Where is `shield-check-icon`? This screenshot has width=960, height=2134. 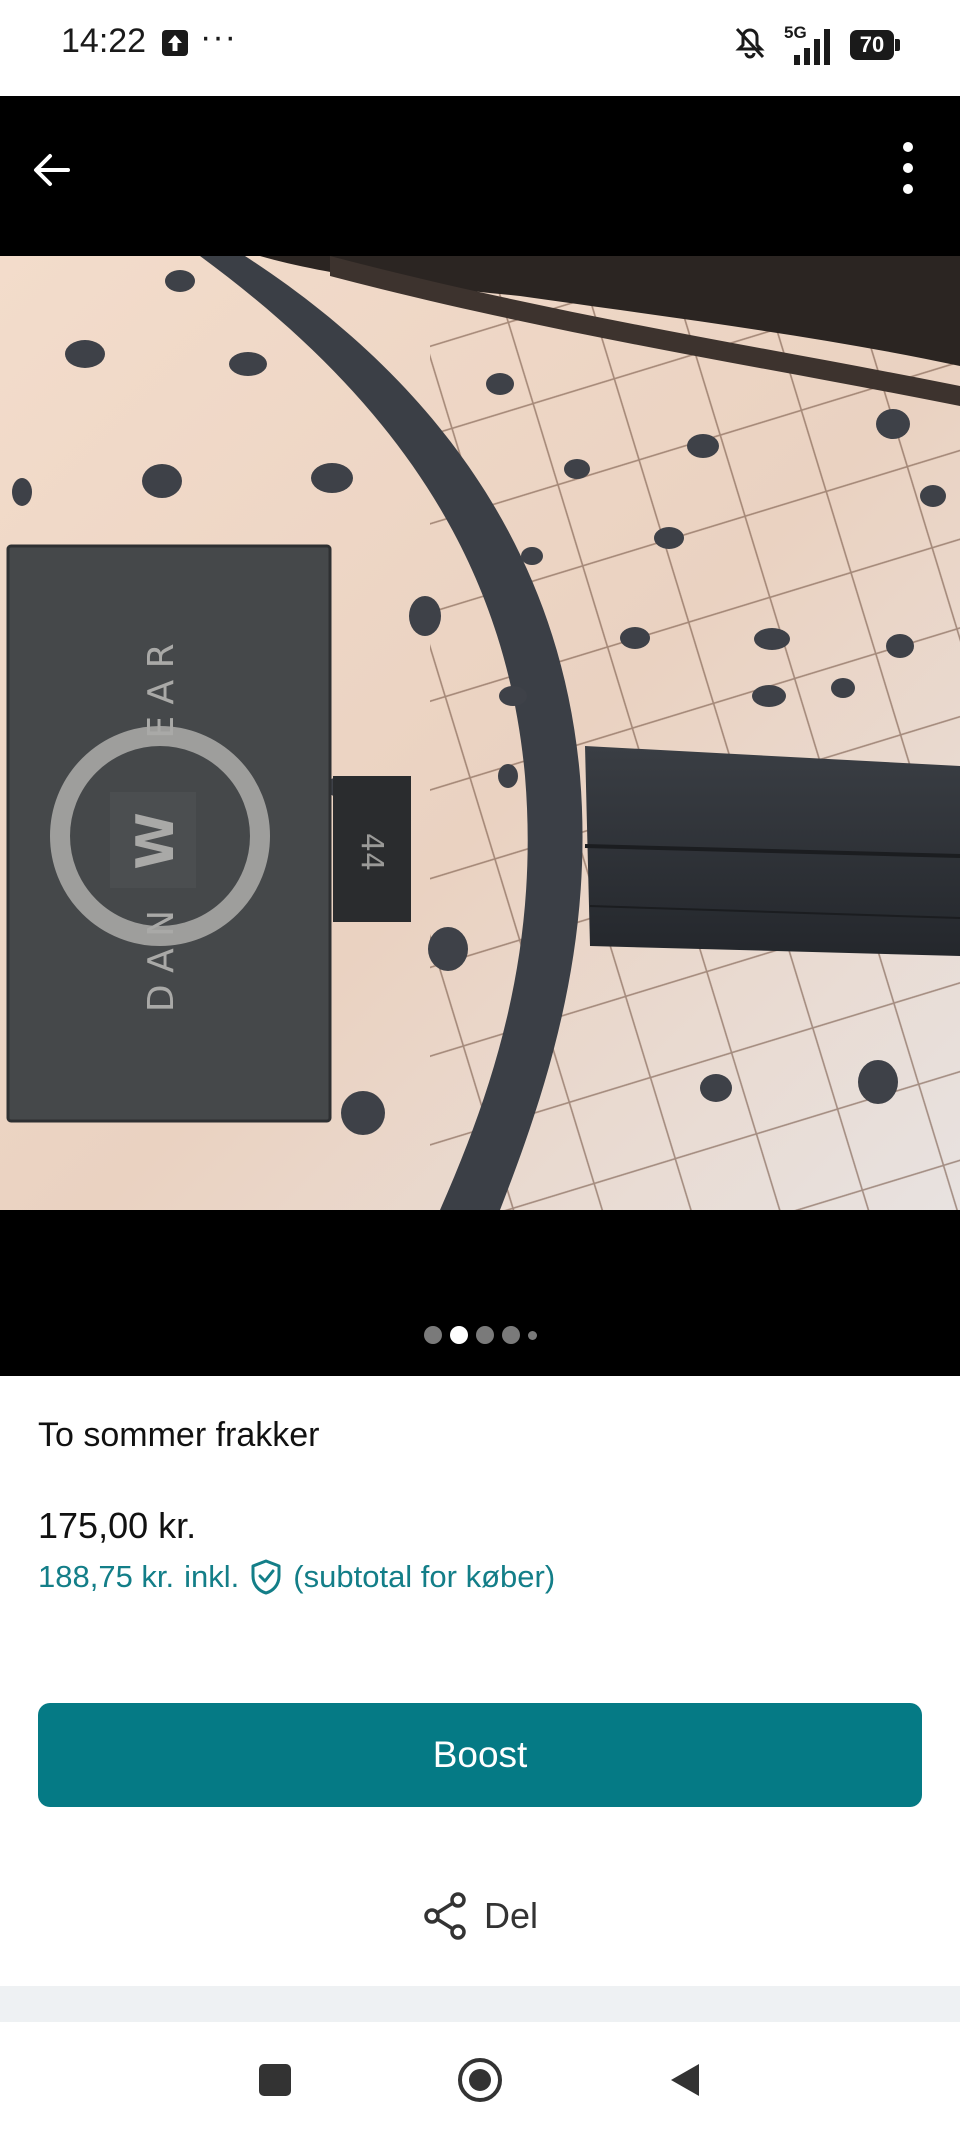
shield-check-icon is located at coordinates (266, 1577).